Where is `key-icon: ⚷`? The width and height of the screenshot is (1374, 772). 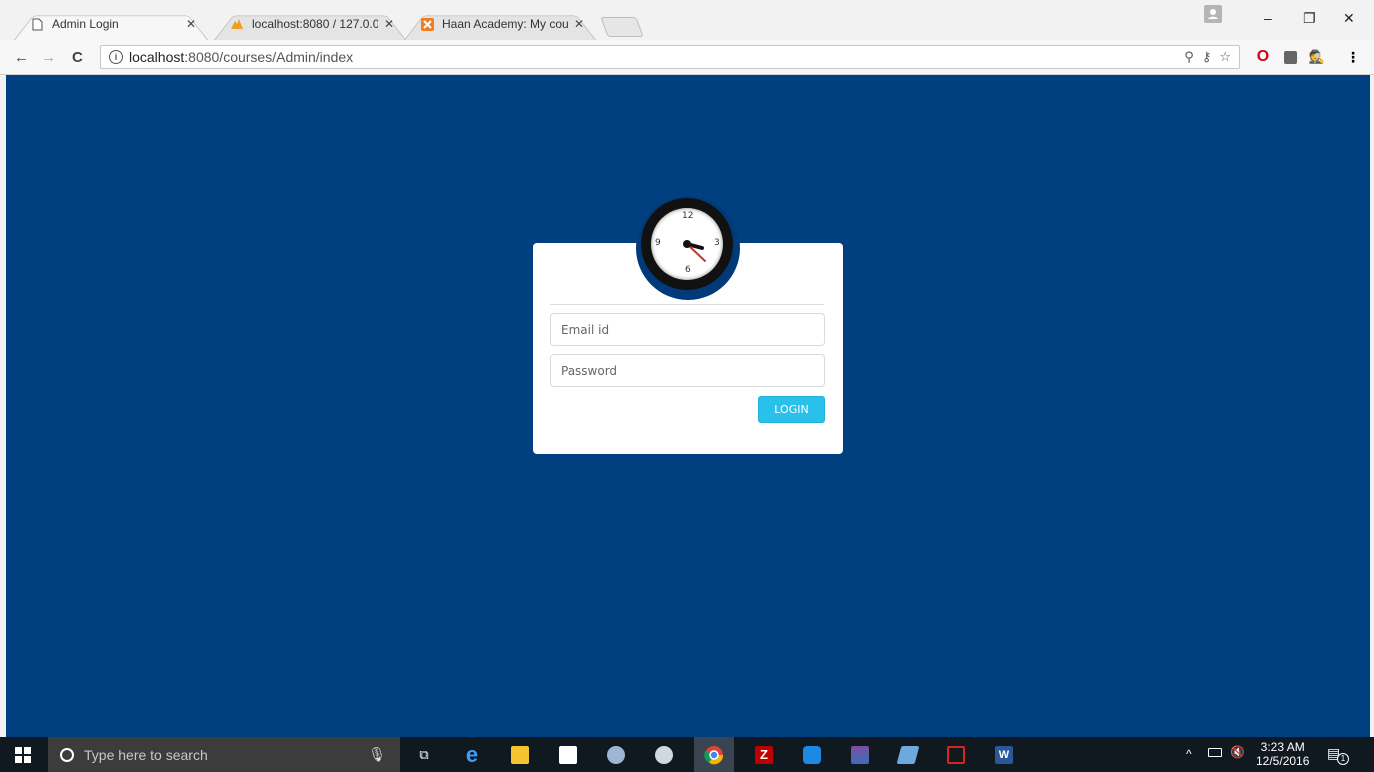
key-icon: ⚷ is located at coordinates (1207, 57).